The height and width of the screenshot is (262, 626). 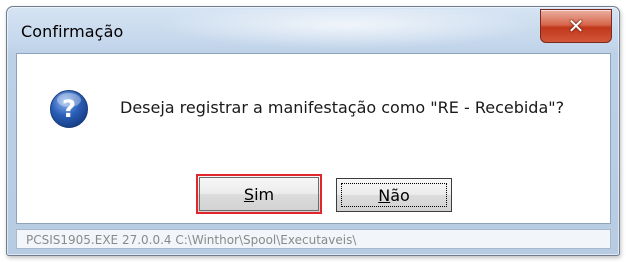 I want to click on yes-button-label: Sim, so click(x=259, y=194).